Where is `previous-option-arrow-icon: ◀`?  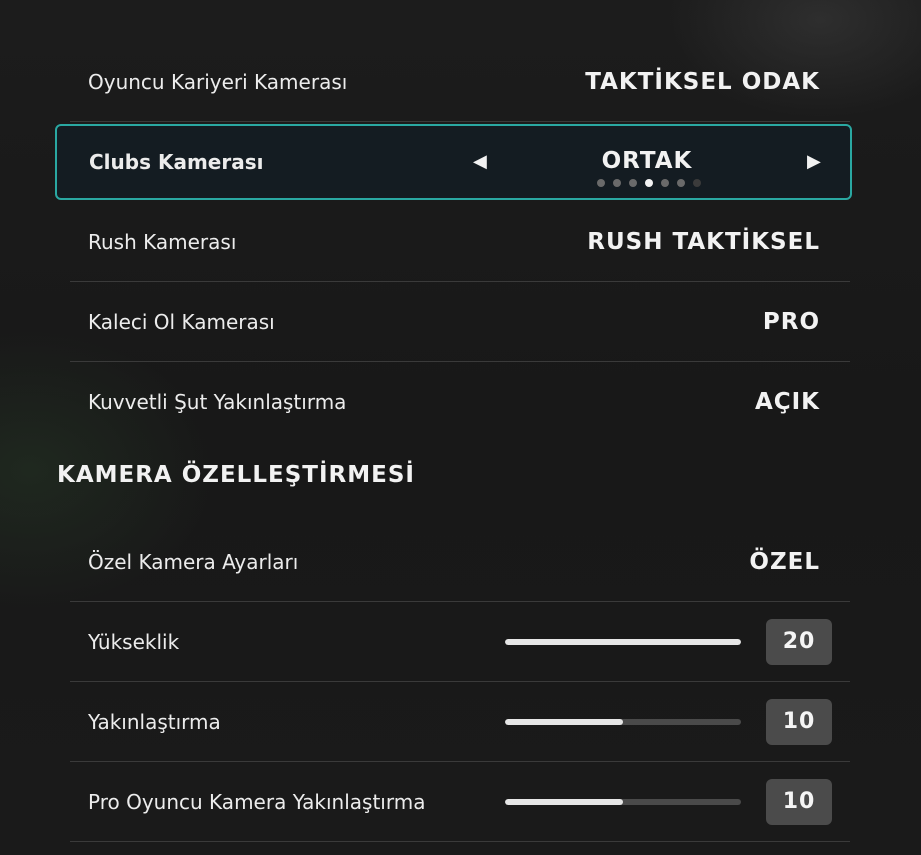 previous-option-arrow-icon: ◀ is located at coordinates (480, 162).